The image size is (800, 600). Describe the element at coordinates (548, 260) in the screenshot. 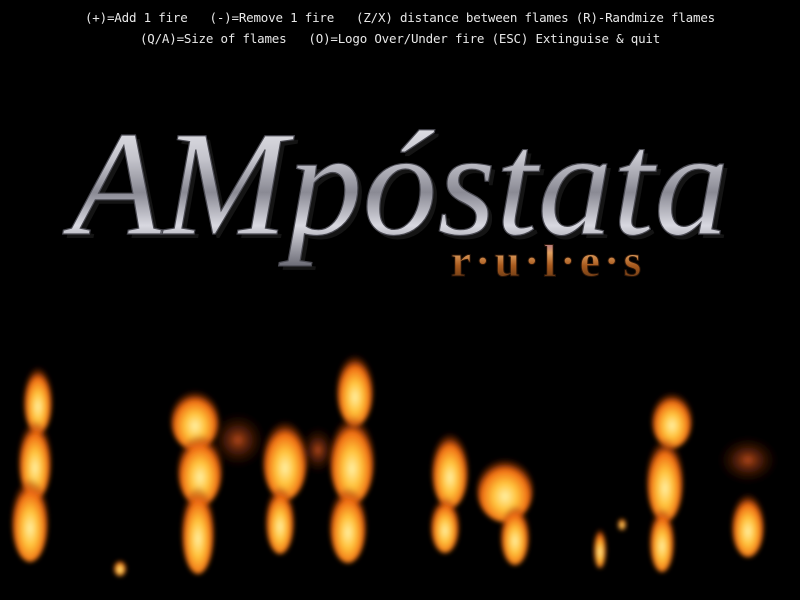

I see `logo-subtitle: r·u·l·e·s` at that location.